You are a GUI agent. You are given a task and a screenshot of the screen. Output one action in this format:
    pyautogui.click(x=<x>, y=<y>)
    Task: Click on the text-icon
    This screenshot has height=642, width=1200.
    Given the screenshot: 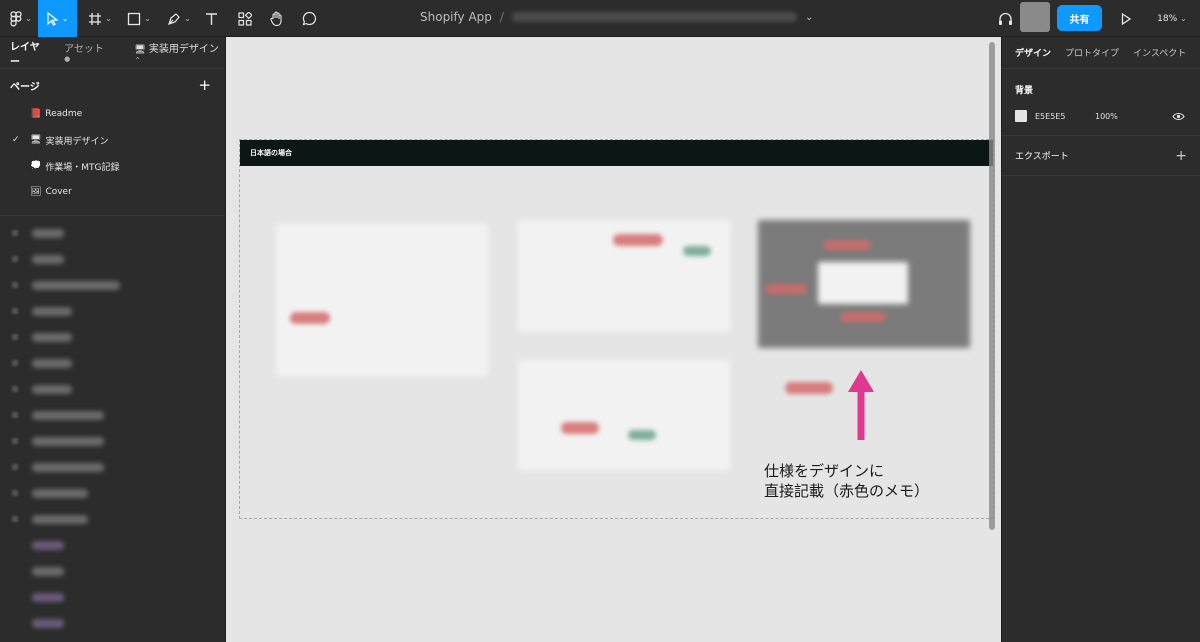 What is the action you would take?
    pyautogui.click(x=211, y=18)
    